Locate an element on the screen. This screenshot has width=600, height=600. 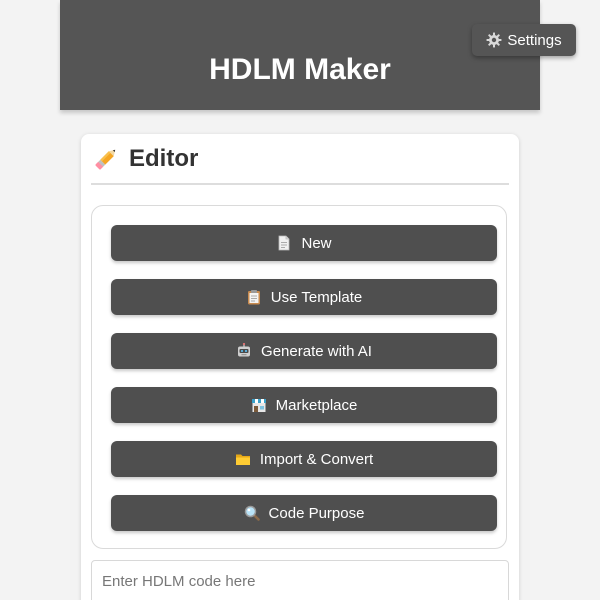
store-icon is located at coordinates (259, 405).